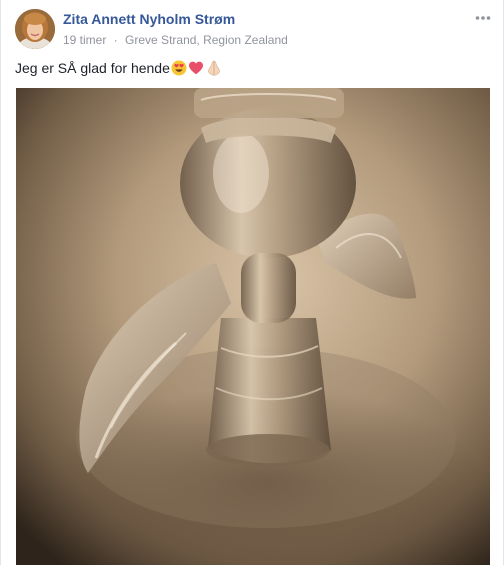 The image size is (504, 565). I want to click on author-avatar, so click(35, 29).